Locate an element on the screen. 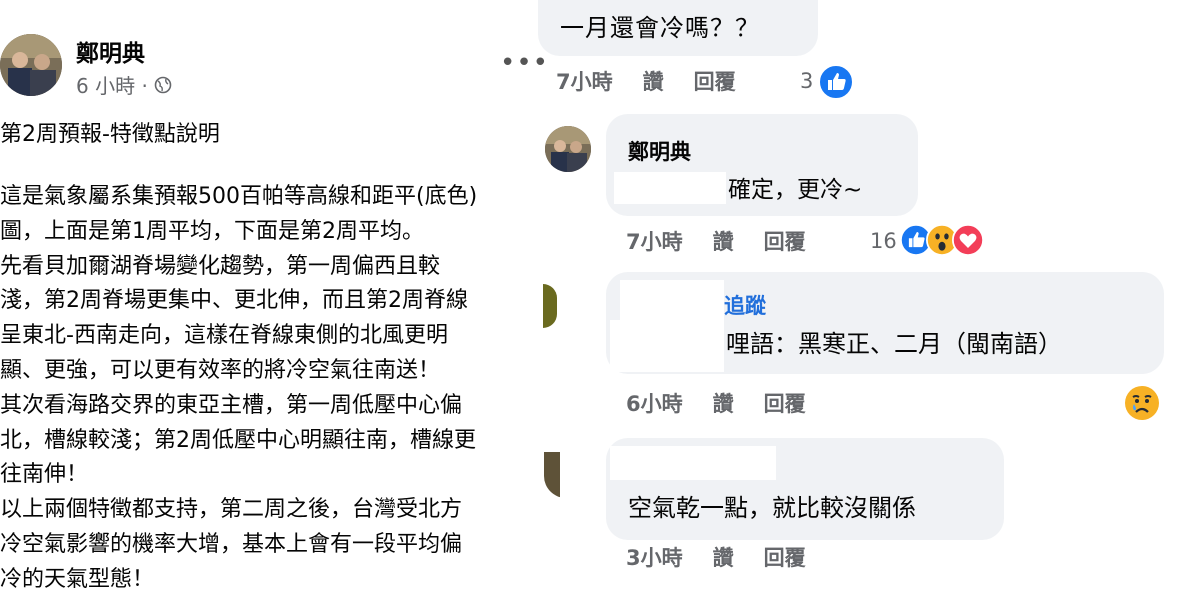  post-line: 淺，第2周脊場更集中、更北伸，而且第2周脊線 is located at coordinates (234, 301).